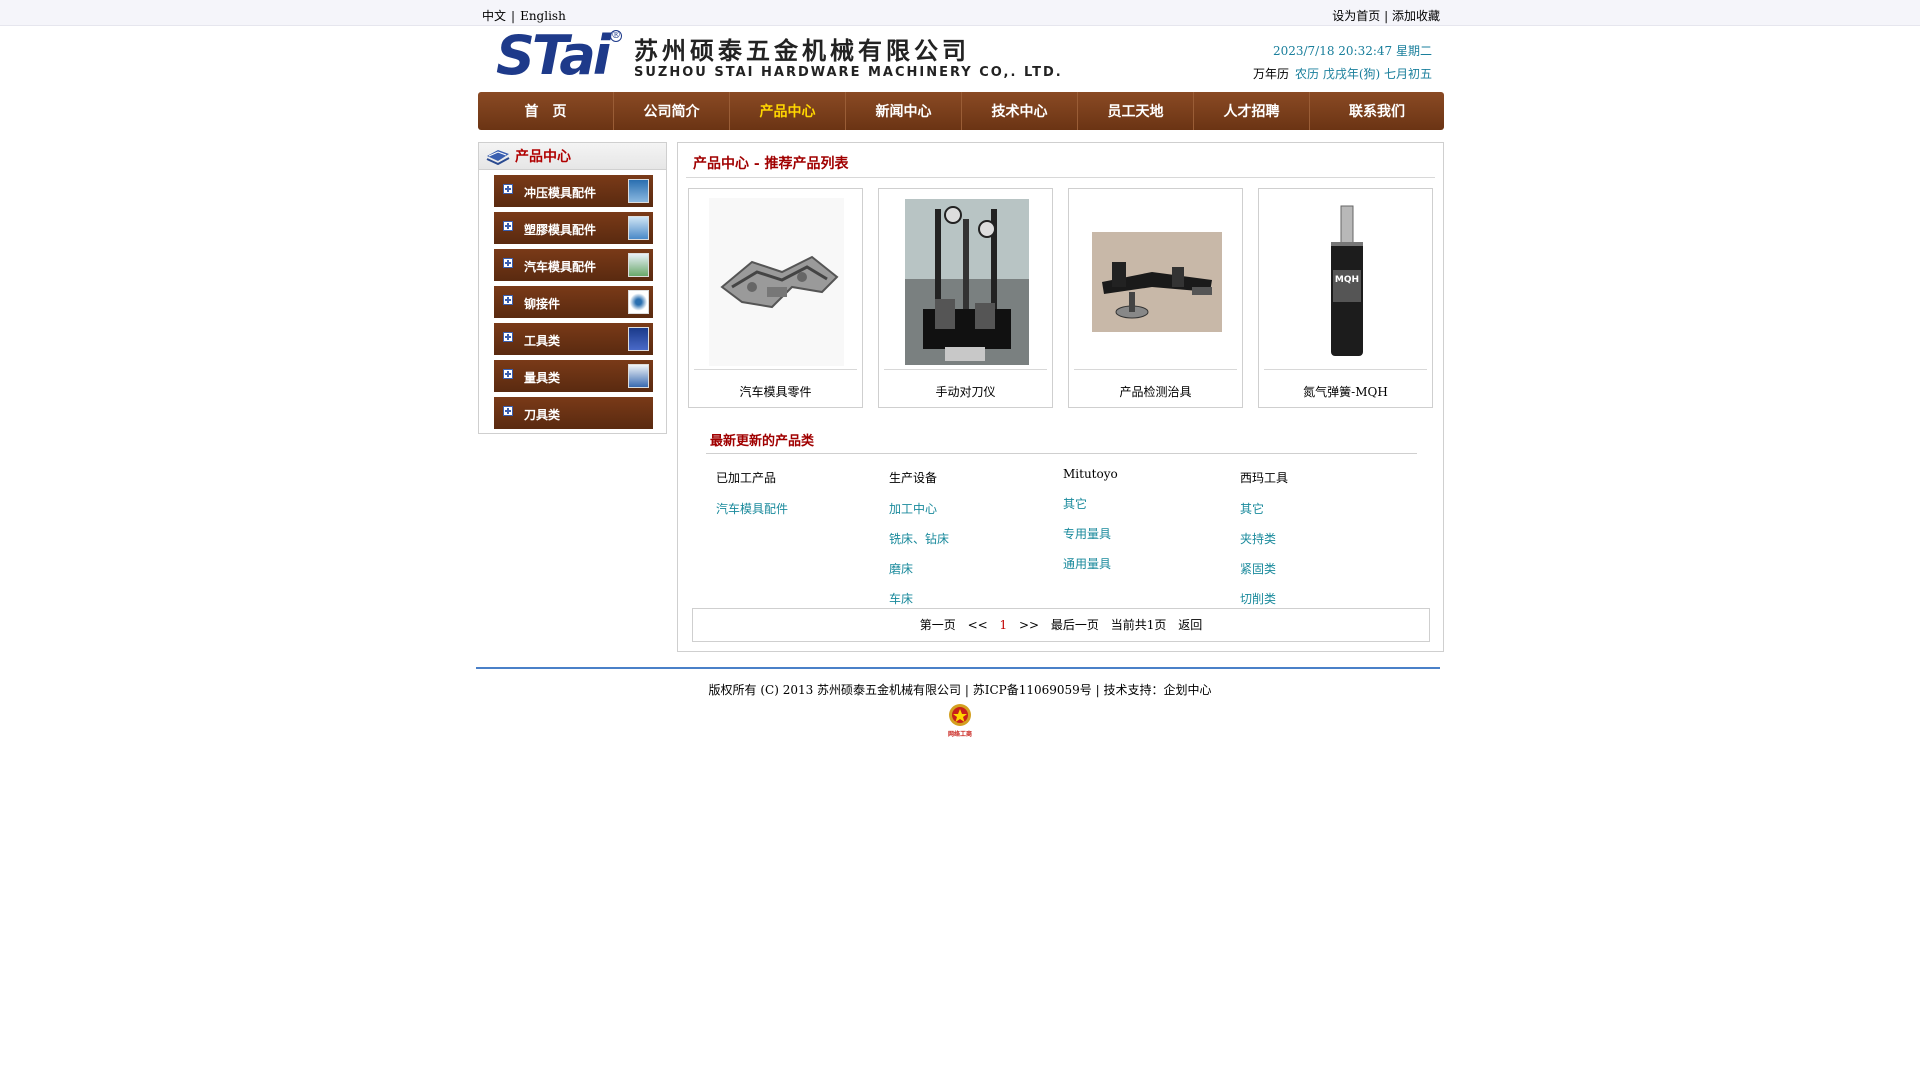 The height and width of the screenshot is (1080, 1920). Describe the element at coordinates (1356, 16) in the screenshot. I see `set-homepage-link: 设为首页` at that location.